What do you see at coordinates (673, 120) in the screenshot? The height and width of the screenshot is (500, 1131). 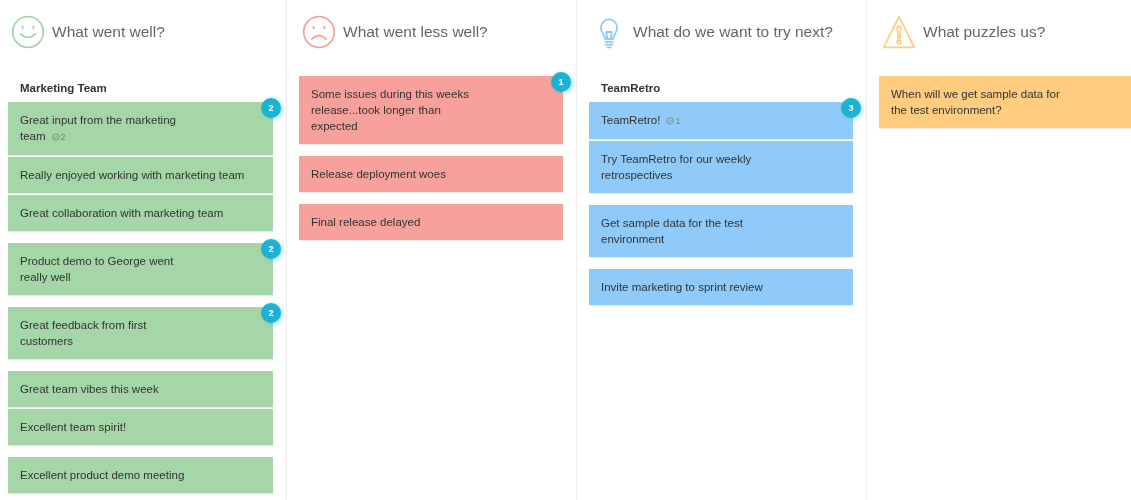 I see `vote-count: 1` at bounding box center [673, 120].